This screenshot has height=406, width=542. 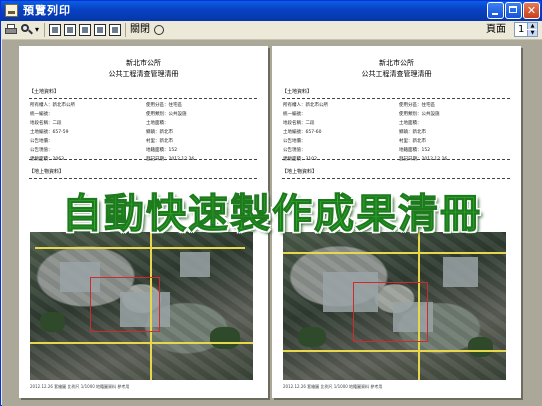 What do you see at coordinates (27, 30) in the screenshot?
I see `zoom-icon` at bounding box center [27, 30].